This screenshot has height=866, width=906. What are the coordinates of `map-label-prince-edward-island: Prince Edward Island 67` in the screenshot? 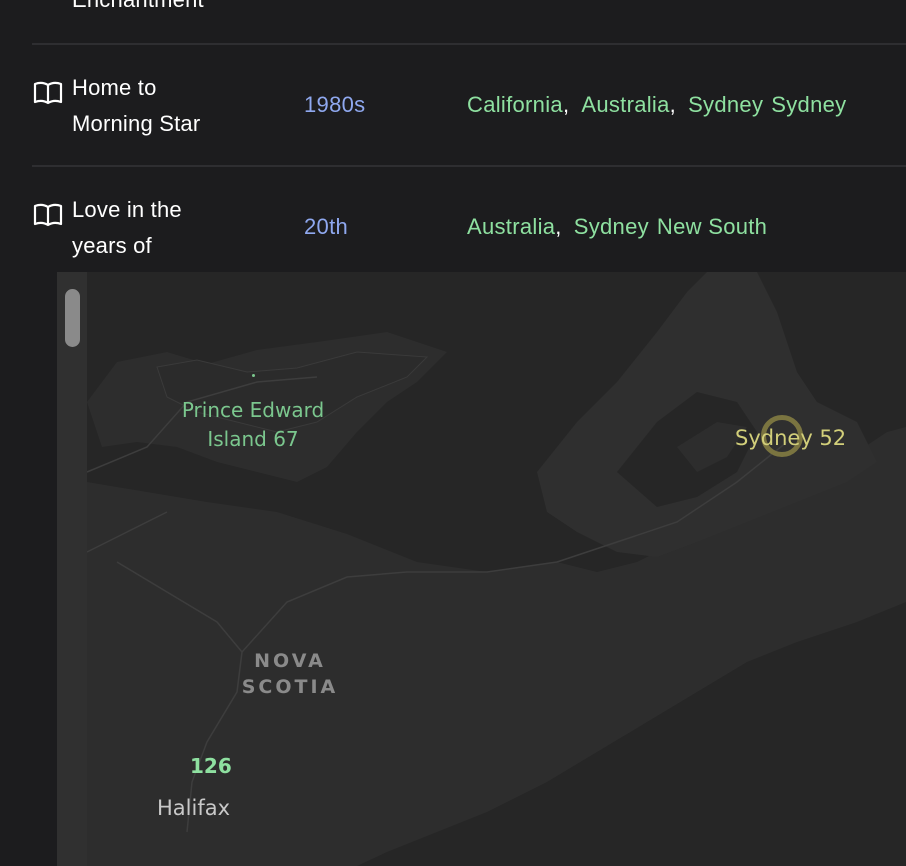 It's located at (253, 425).